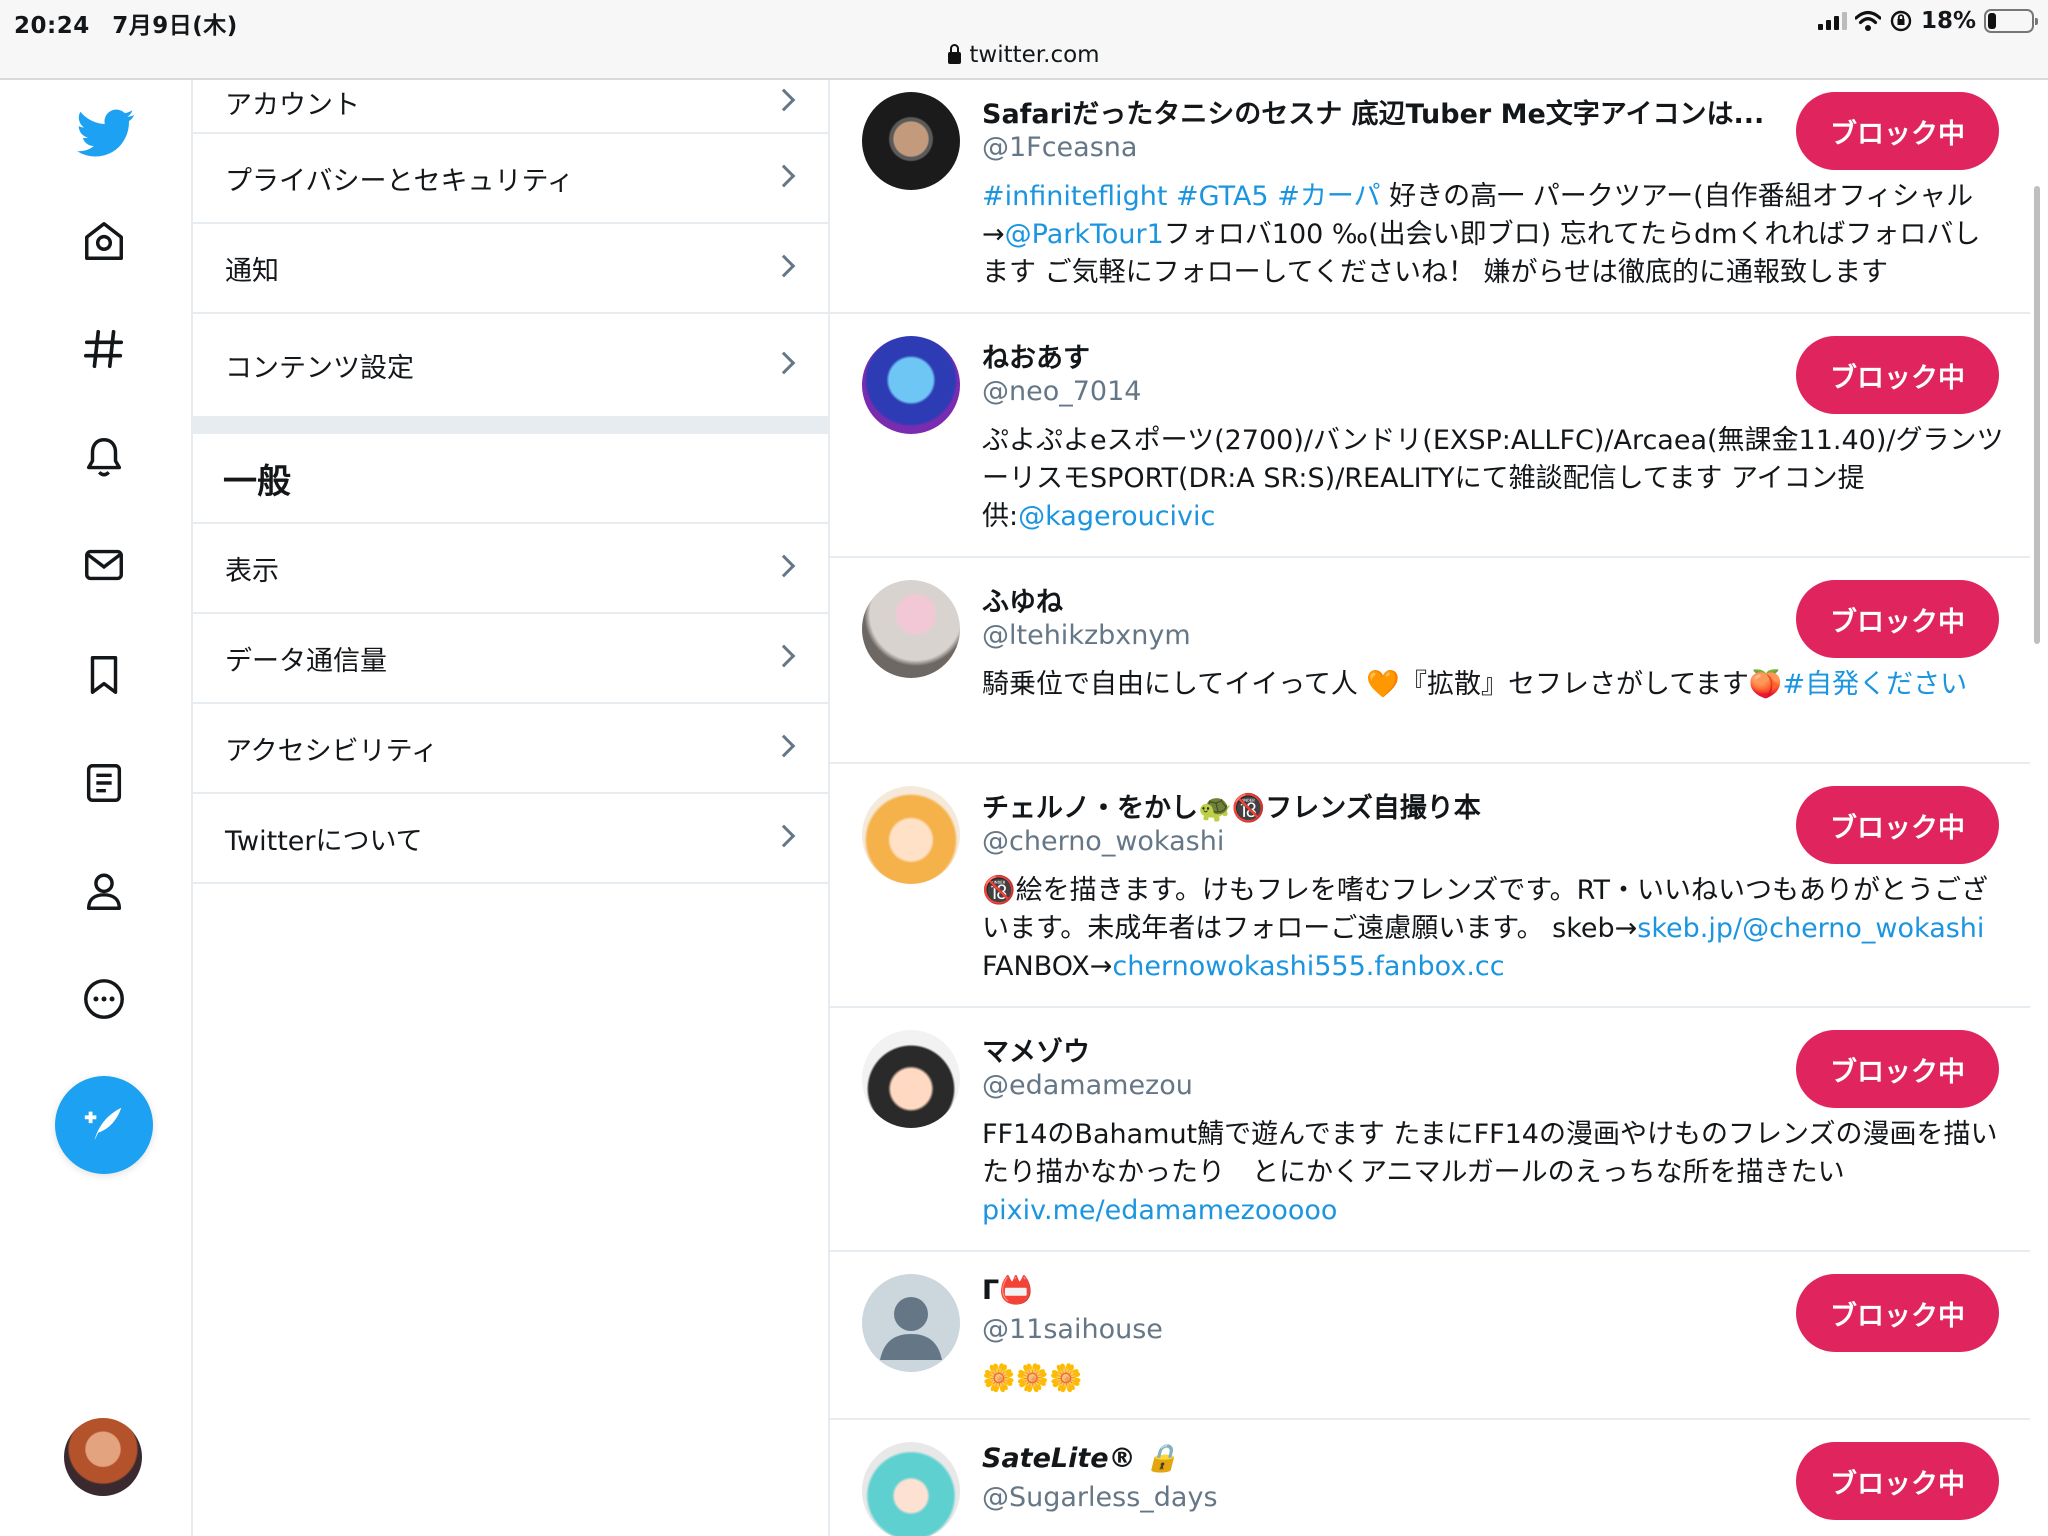 The height and width of the screenshot is (1536, 2048). What do you see at coordinates (1948, 21) in the screenshot?
I see `battery-percent: 18%` at bounding box center [1948, 21].